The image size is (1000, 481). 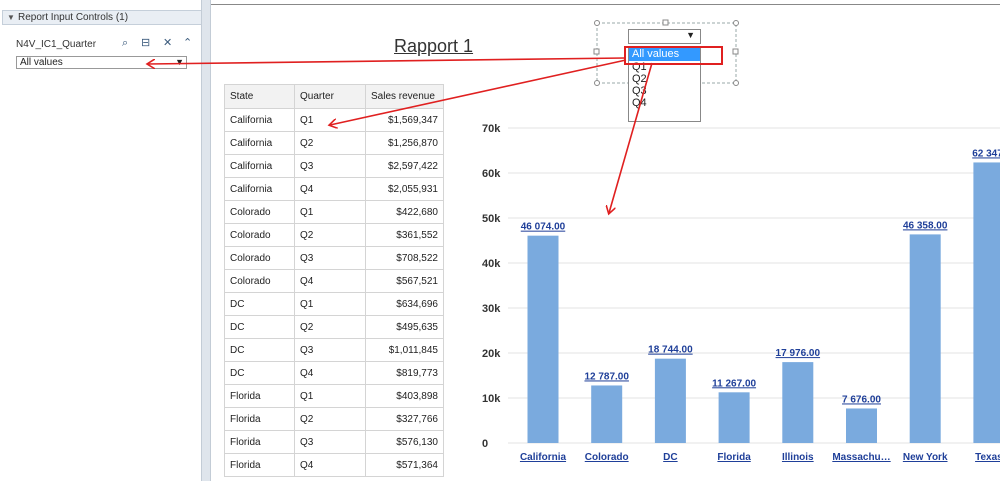 What do you see at coordinates (478, 92) in the screenshot?
I see `annotation-arrow-table` at bounding box center [478, 92].